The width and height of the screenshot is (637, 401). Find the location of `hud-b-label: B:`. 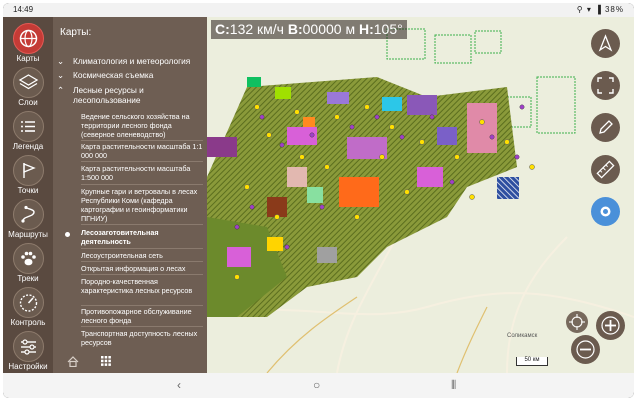

hud-b-label: B: is located at coordinates (295, 29).